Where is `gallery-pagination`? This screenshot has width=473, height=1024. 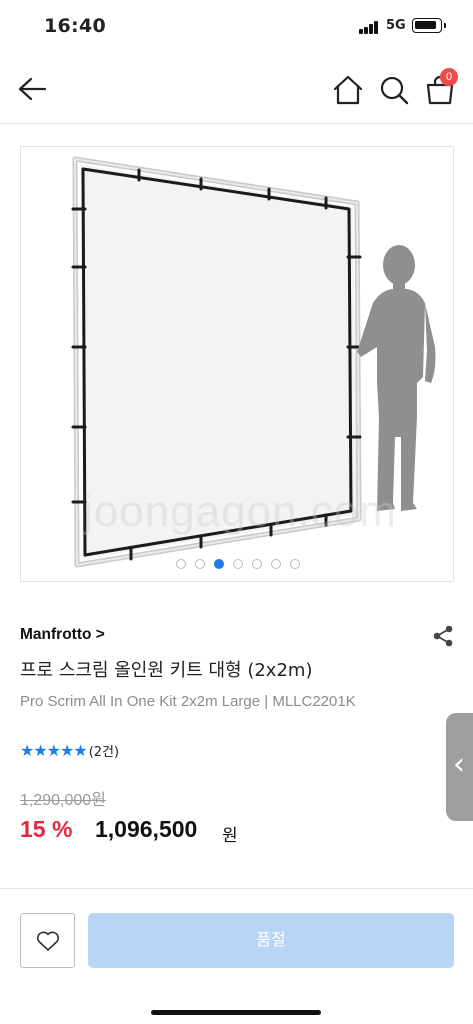
gallery-pagination is located at coordinates (237, 565).